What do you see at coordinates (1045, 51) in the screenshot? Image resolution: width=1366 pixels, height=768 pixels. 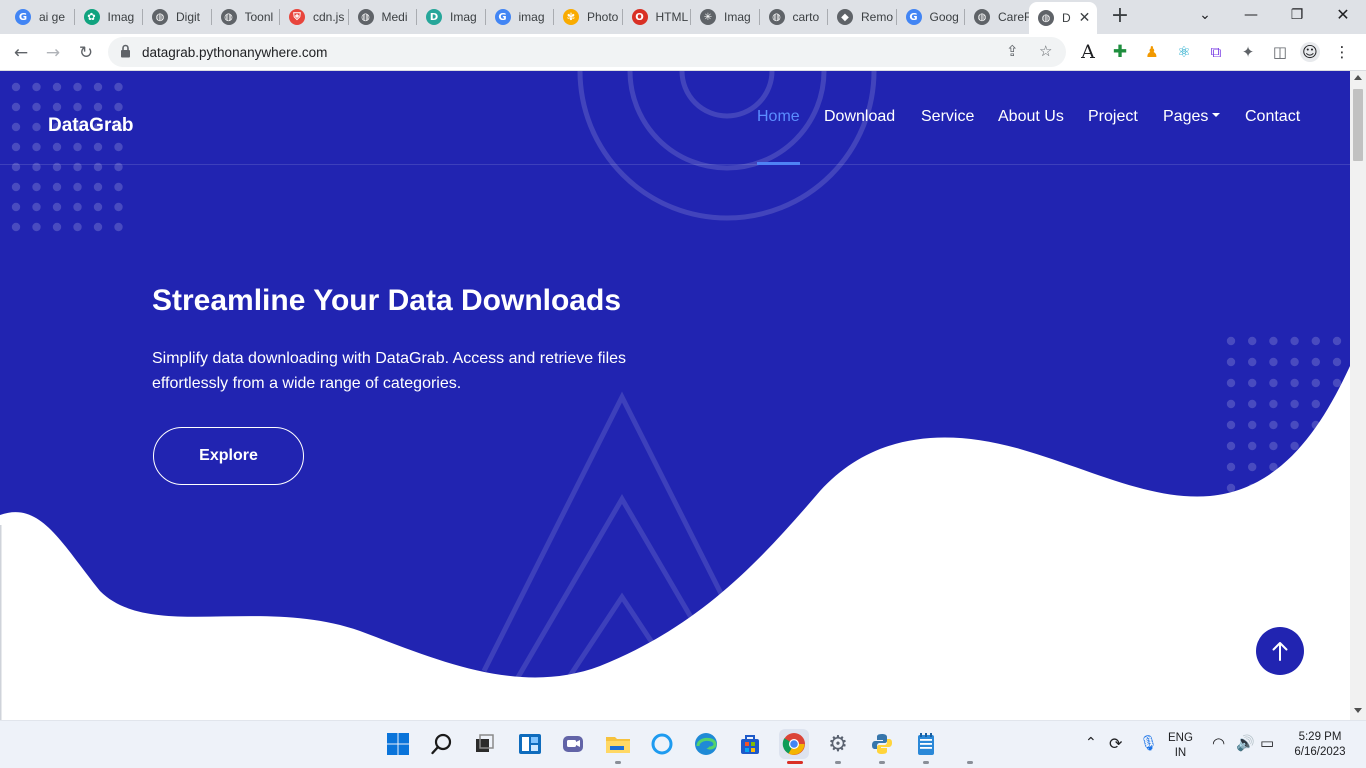 I see `bookmark-star-icon: ☆` at bounding box center [1045, 51].